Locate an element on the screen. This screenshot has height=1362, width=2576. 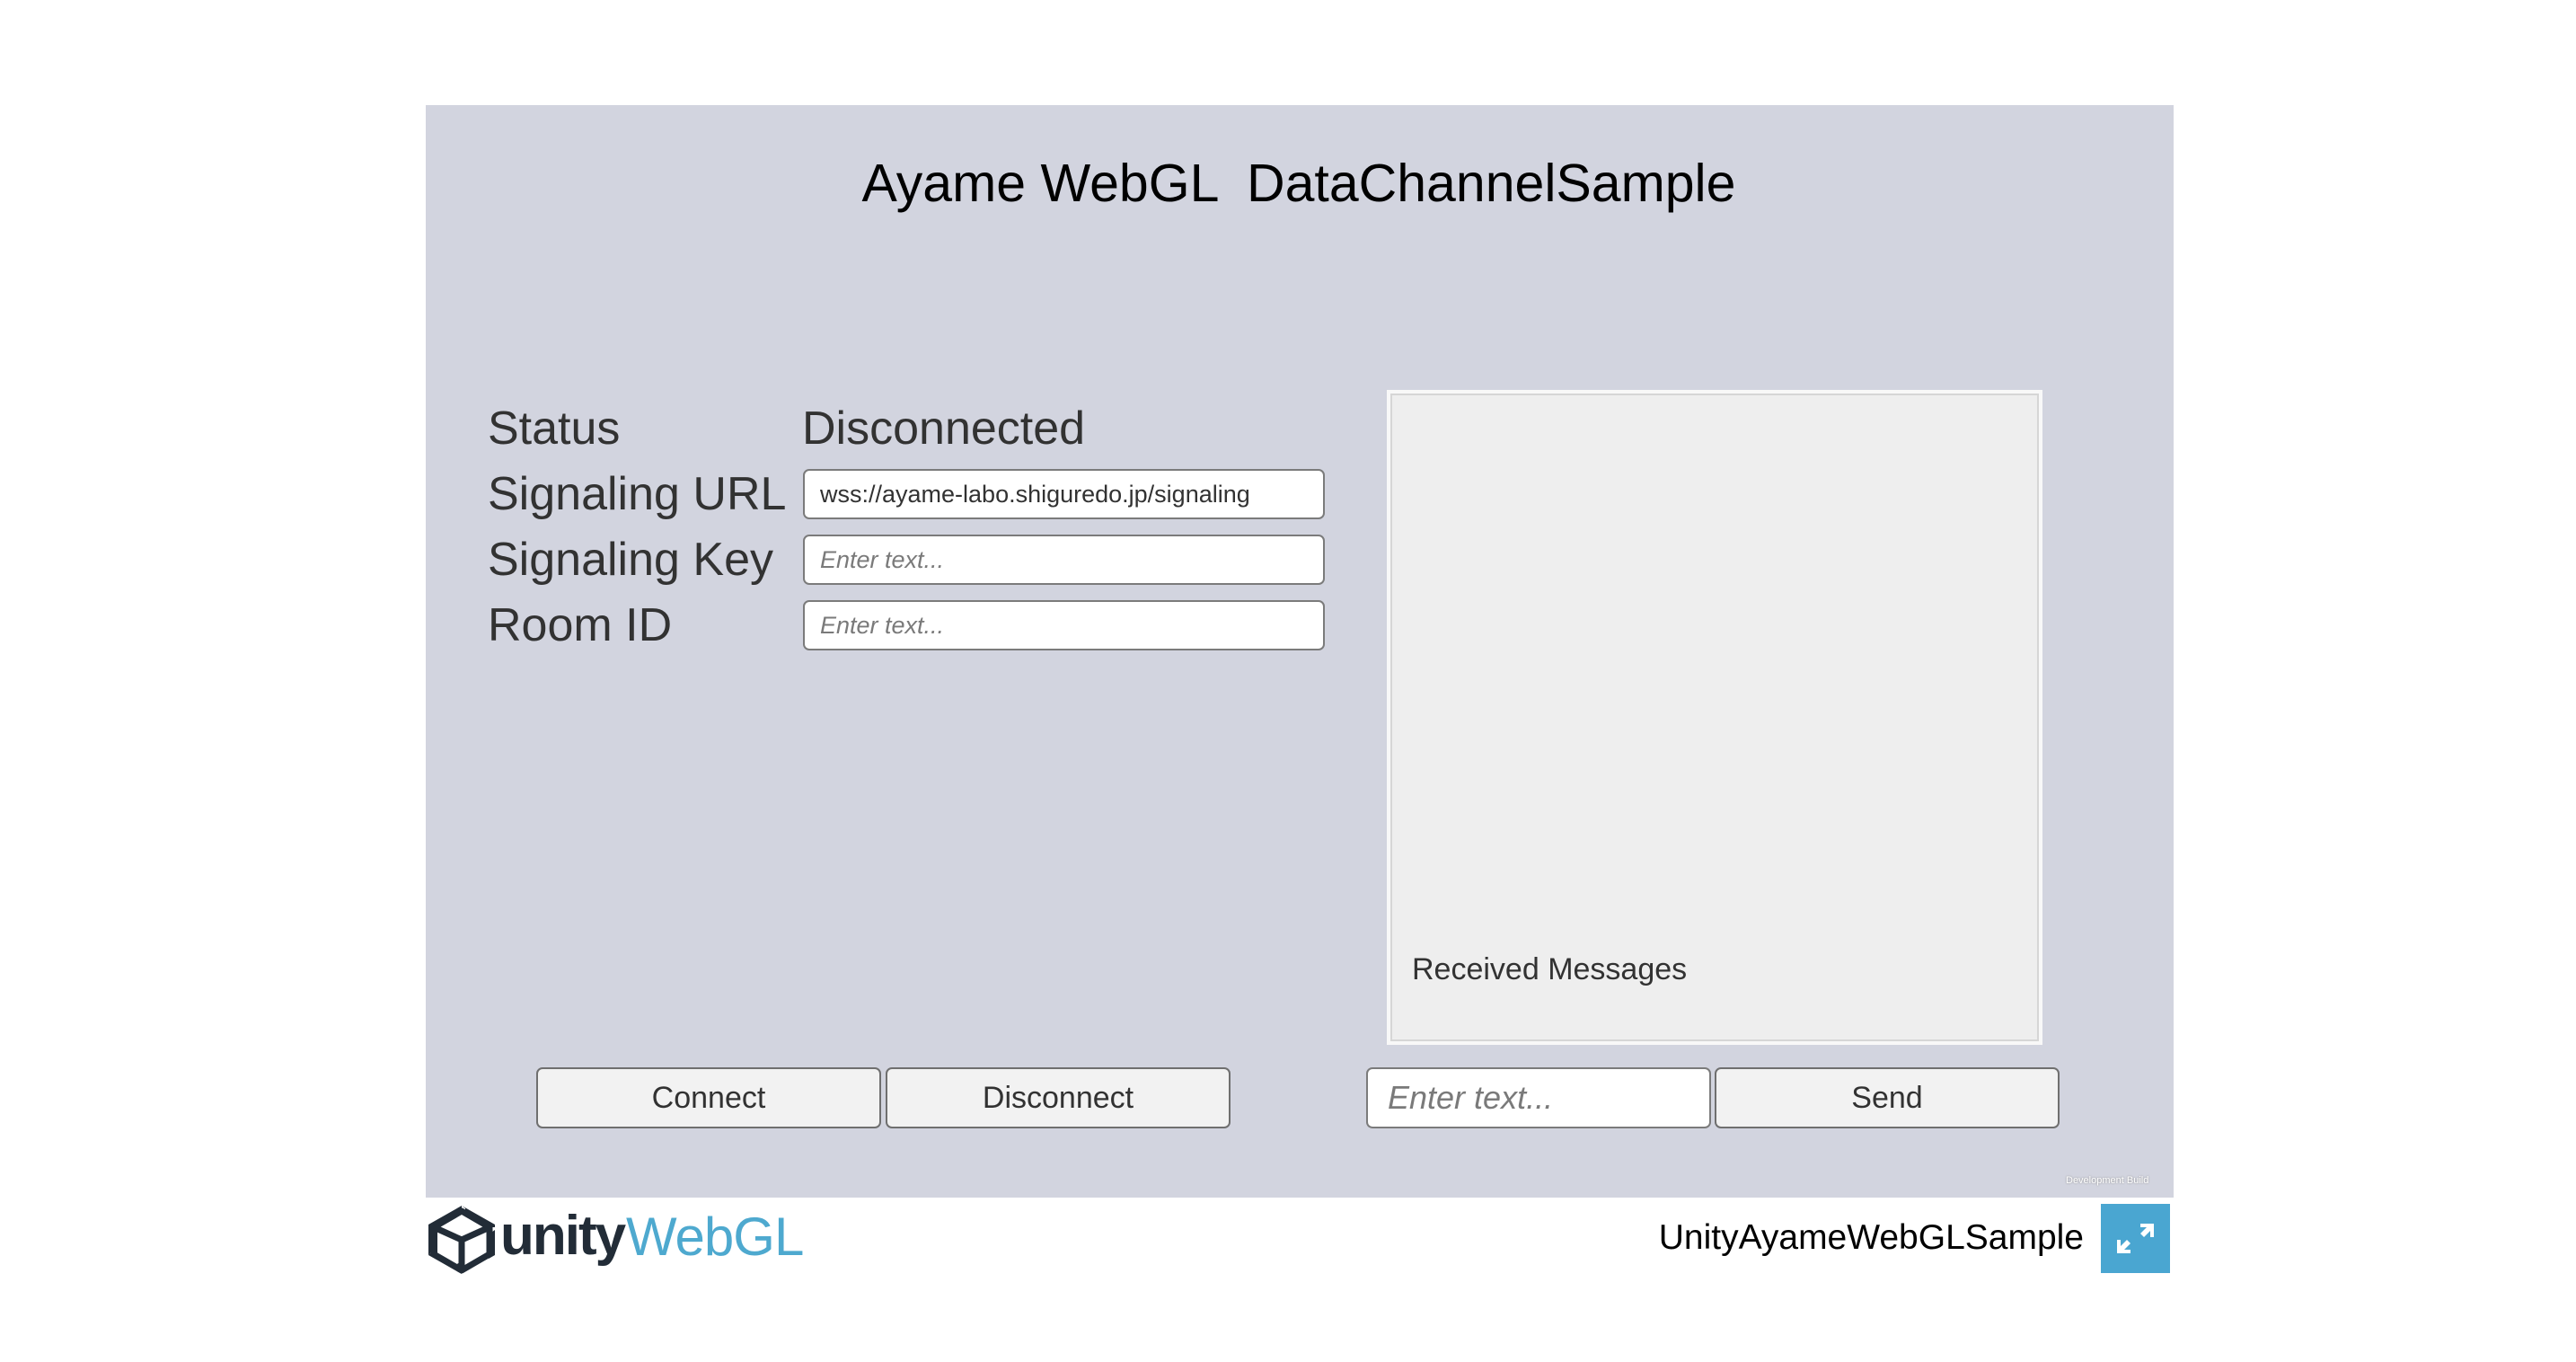
send-button: Send is located at coordinates (1888, 1097).